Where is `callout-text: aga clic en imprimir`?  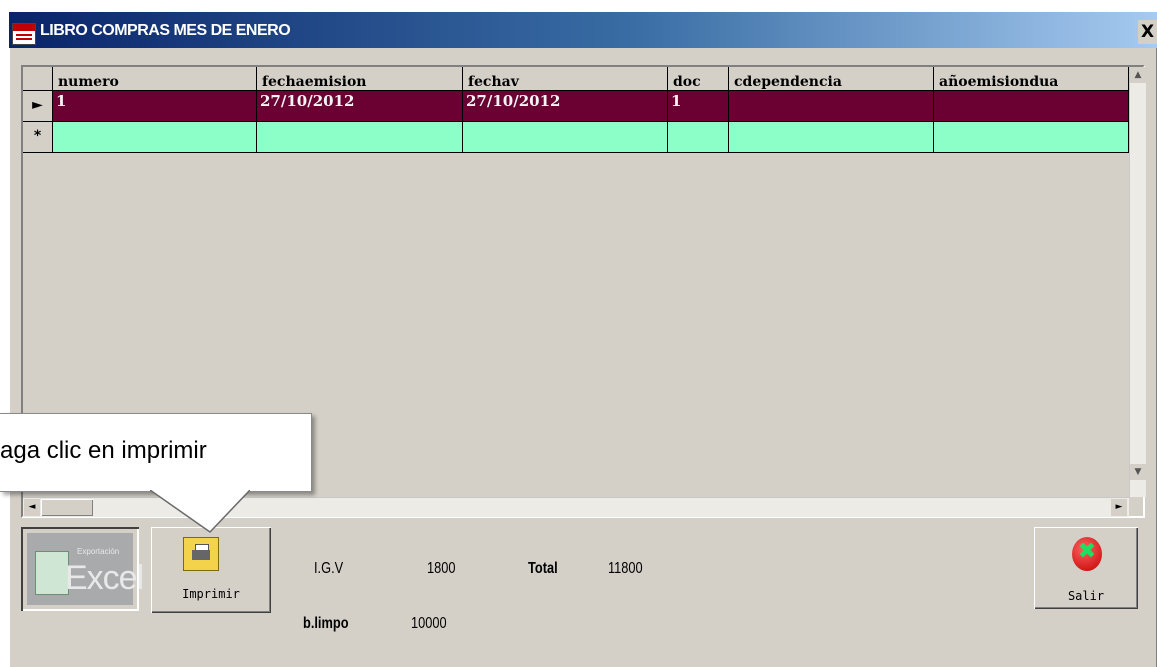
callout-text: aga clic en imprimir is located at coordinates (103, 450).